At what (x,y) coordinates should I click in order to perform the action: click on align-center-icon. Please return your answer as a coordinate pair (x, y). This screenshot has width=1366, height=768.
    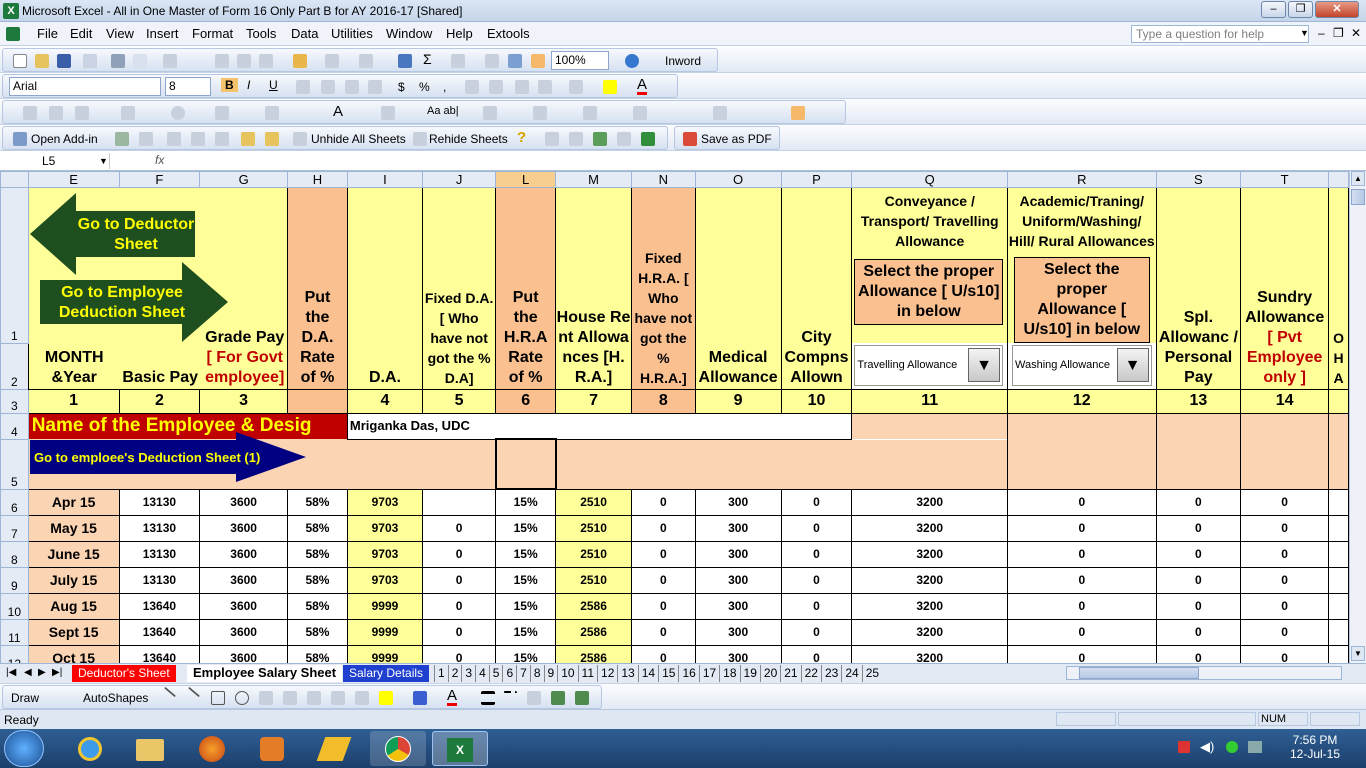
    Looking at the image, I should click on (328, 87).